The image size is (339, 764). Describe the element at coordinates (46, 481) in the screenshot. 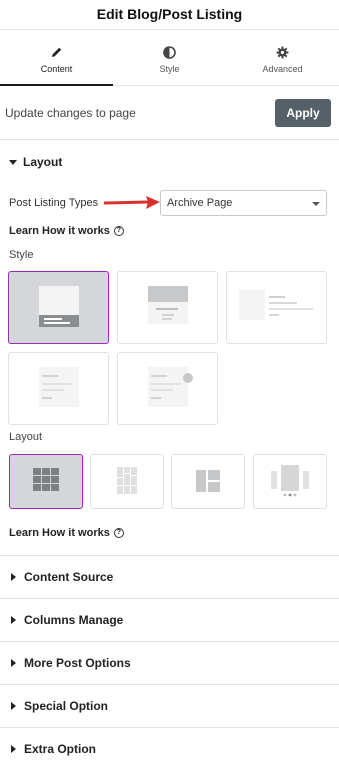

I see `layout-option-grid` at that location.